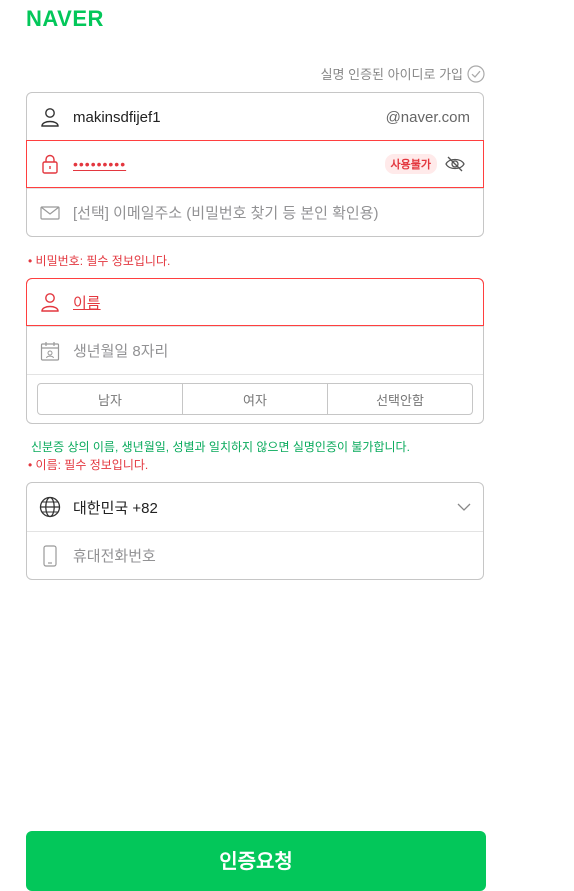 The image size is (574, 891). What do you see at coordinates (99, 164) in the screenshot?
I see `password-input: •••••••••` at bounding box center [99, 164].